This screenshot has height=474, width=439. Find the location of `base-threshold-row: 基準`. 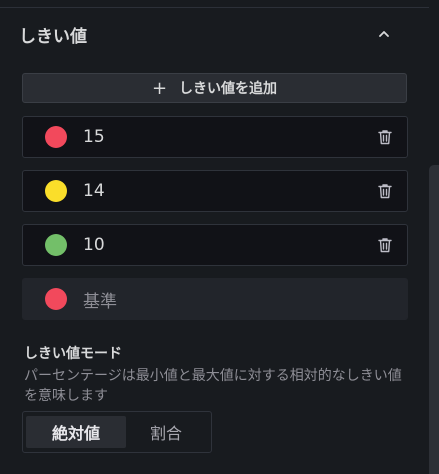

base-threshold-row: 基準 is located at coordinates (215, 299).